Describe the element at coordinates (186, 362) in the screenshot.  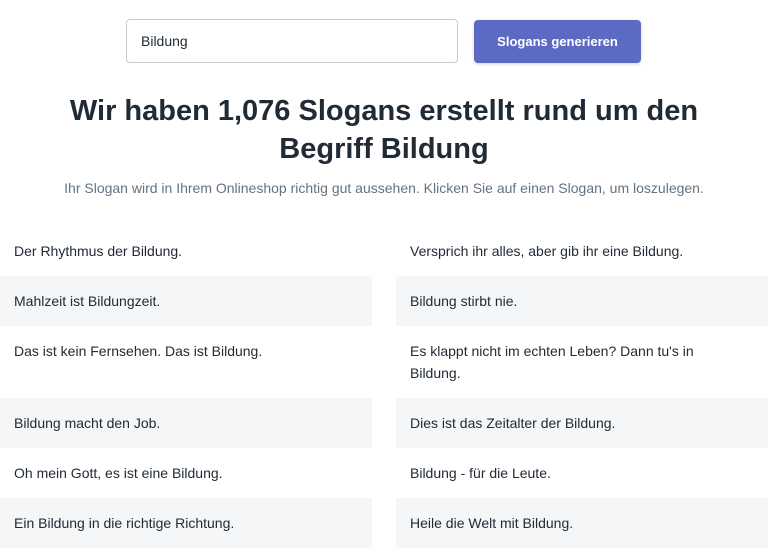
I see `slogan-item: Das ist kein Fernsehen. Das ist Bildung.` at that location.